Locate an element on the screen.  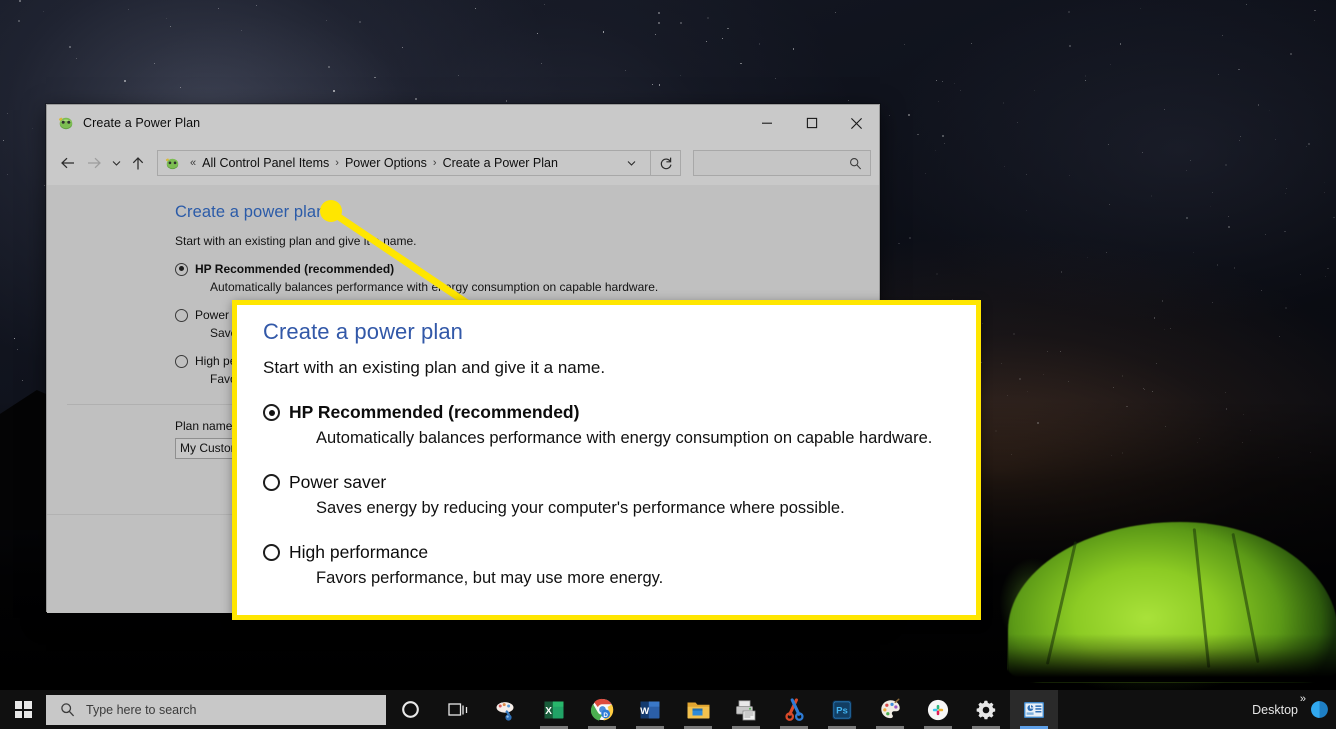
green-tent is located at coordinates (1152, 588).